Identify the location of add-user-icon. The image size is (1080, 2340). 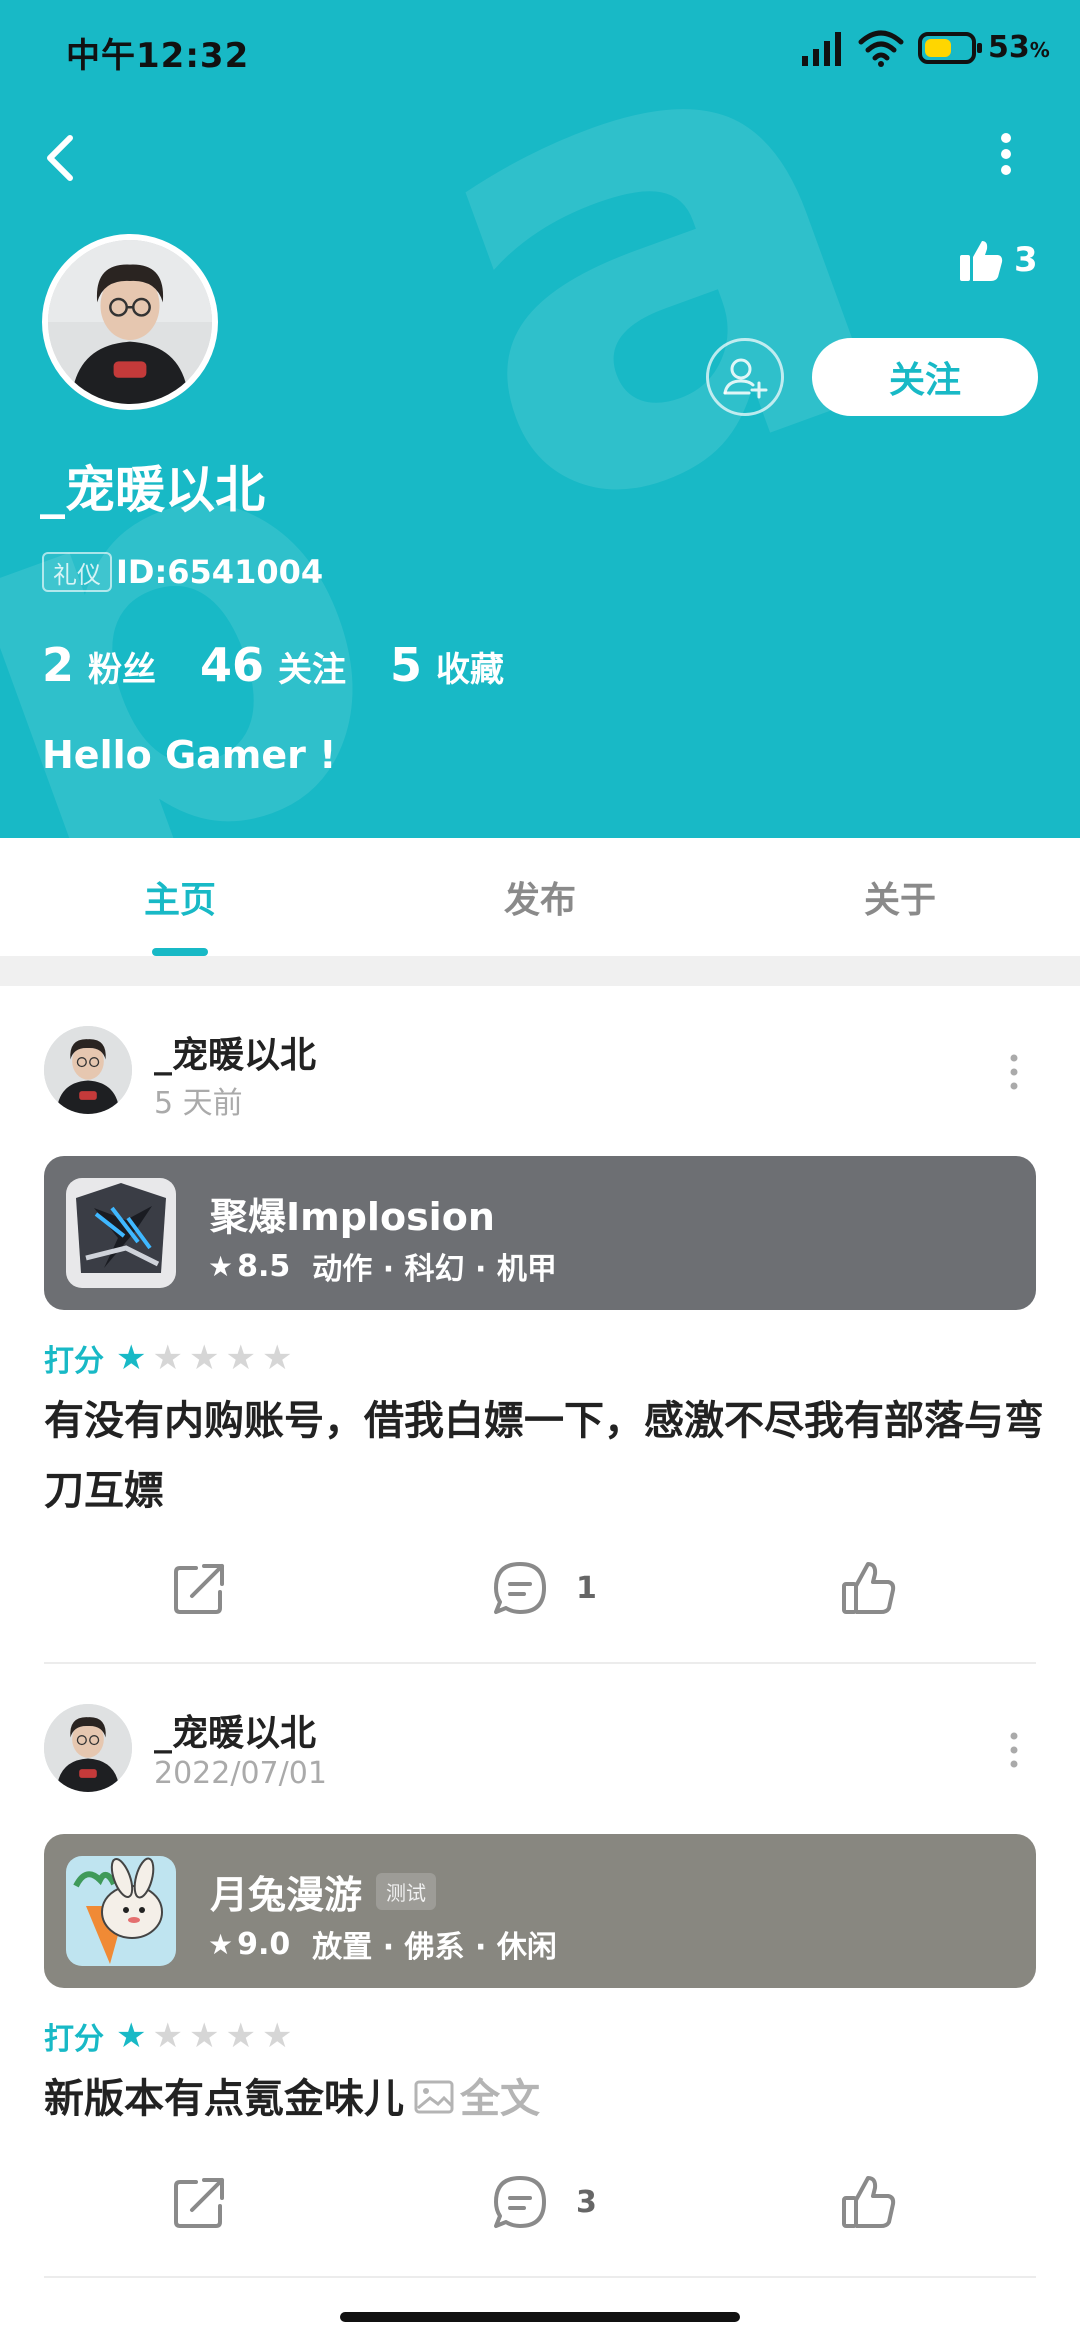
(745, 378).